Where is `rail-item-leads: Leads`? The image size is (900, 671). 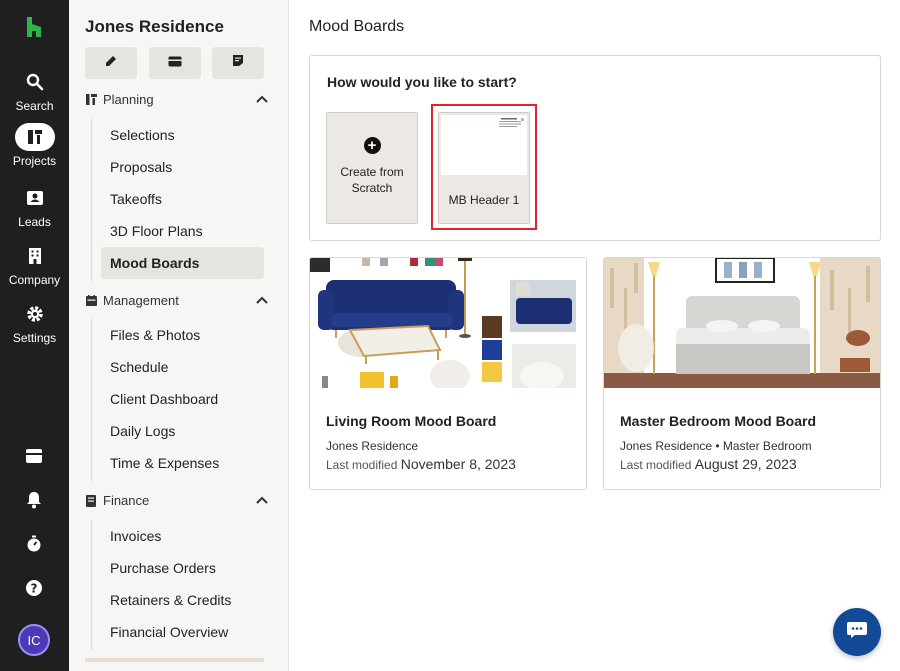
rail-item-leads: Leads is located at coordinates (34, 206).